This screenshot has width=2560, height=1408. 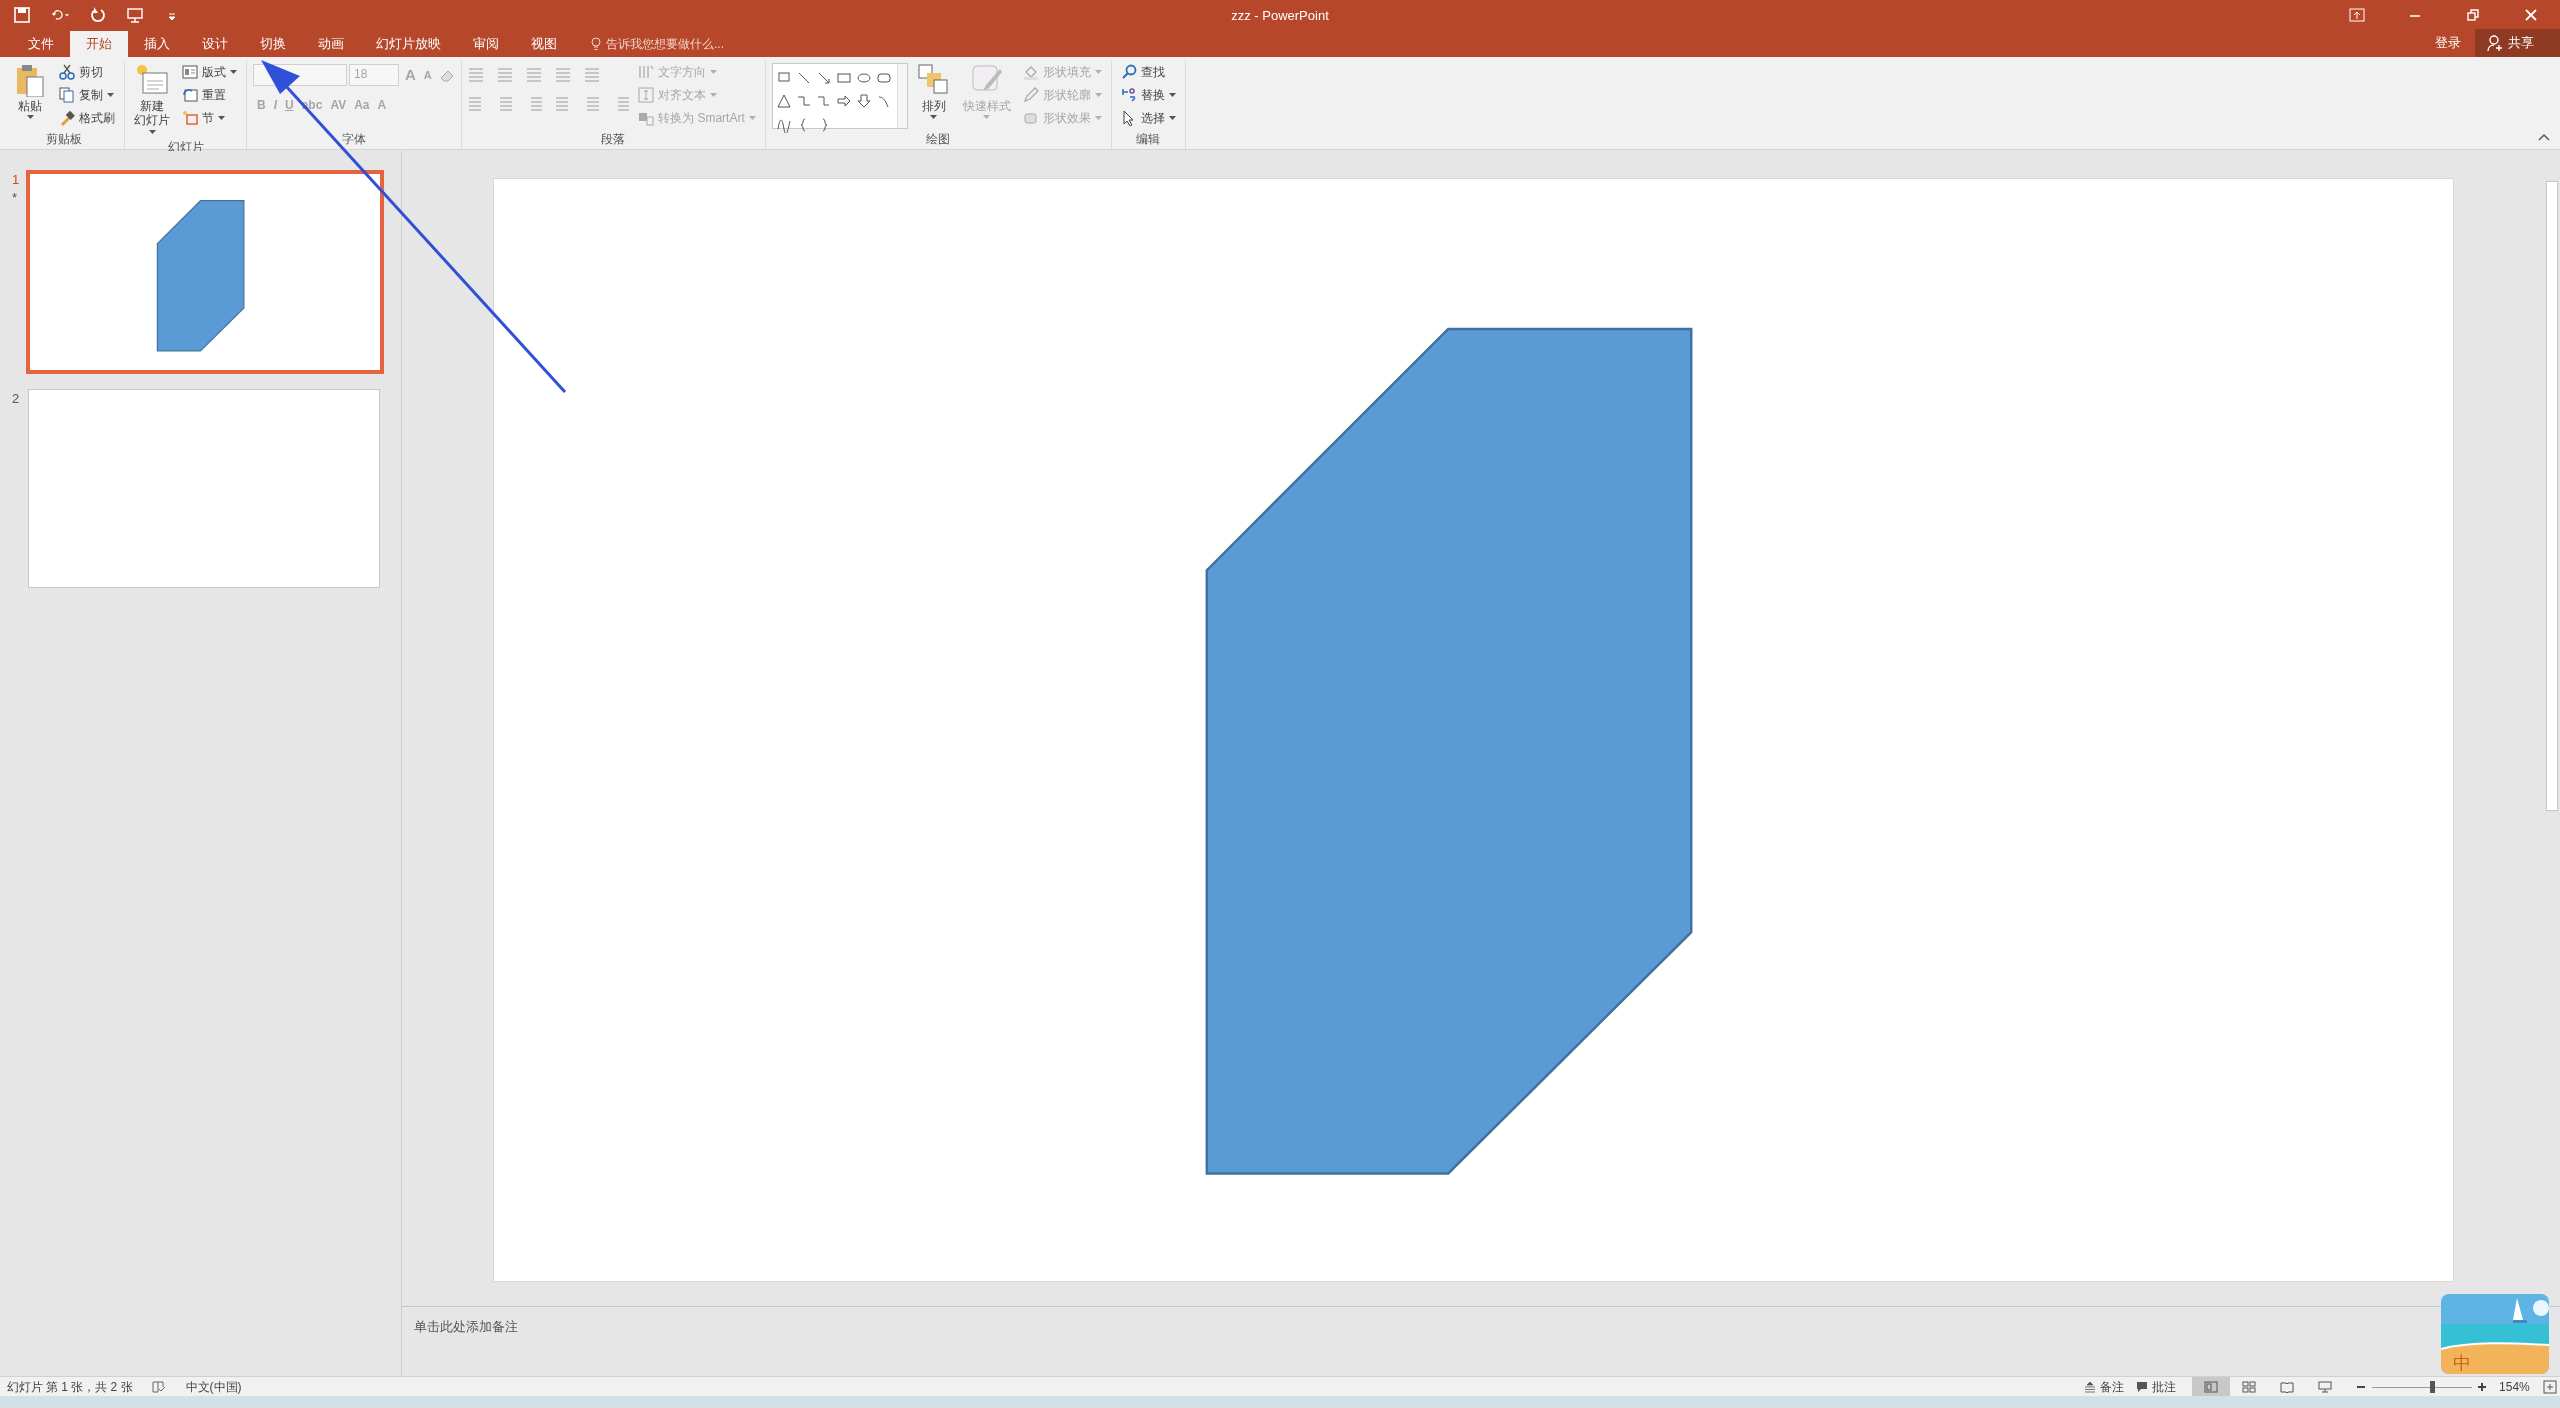 I want to click on notes-icon, so click(x=2089, y=1386).